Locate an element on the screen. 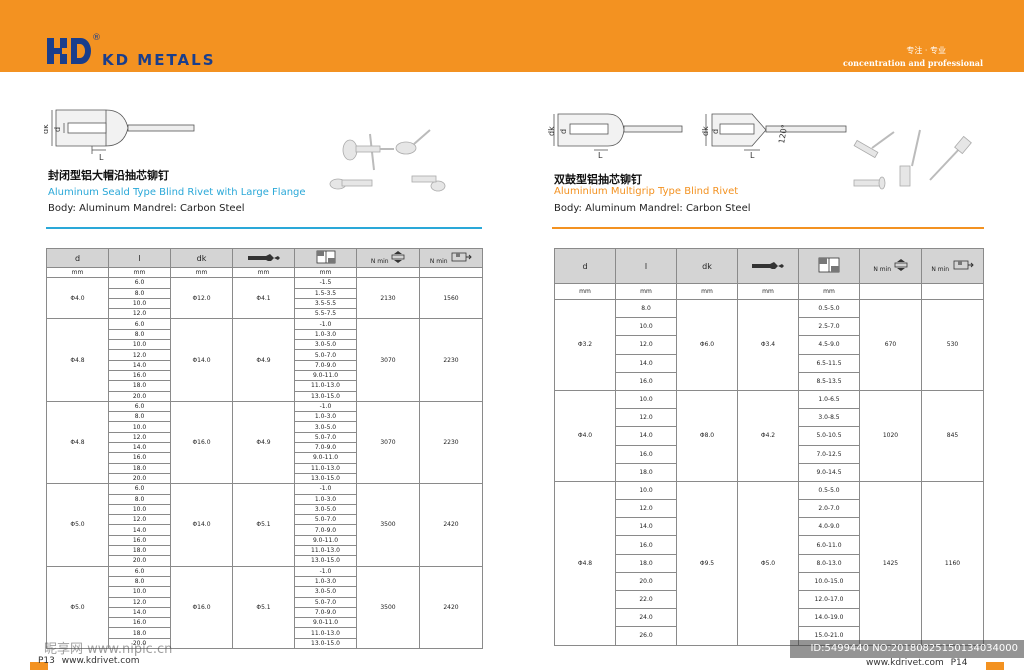 The image size is (1024, 670). tensile-force-cell: 1560 is located at coordinates (451, 298).